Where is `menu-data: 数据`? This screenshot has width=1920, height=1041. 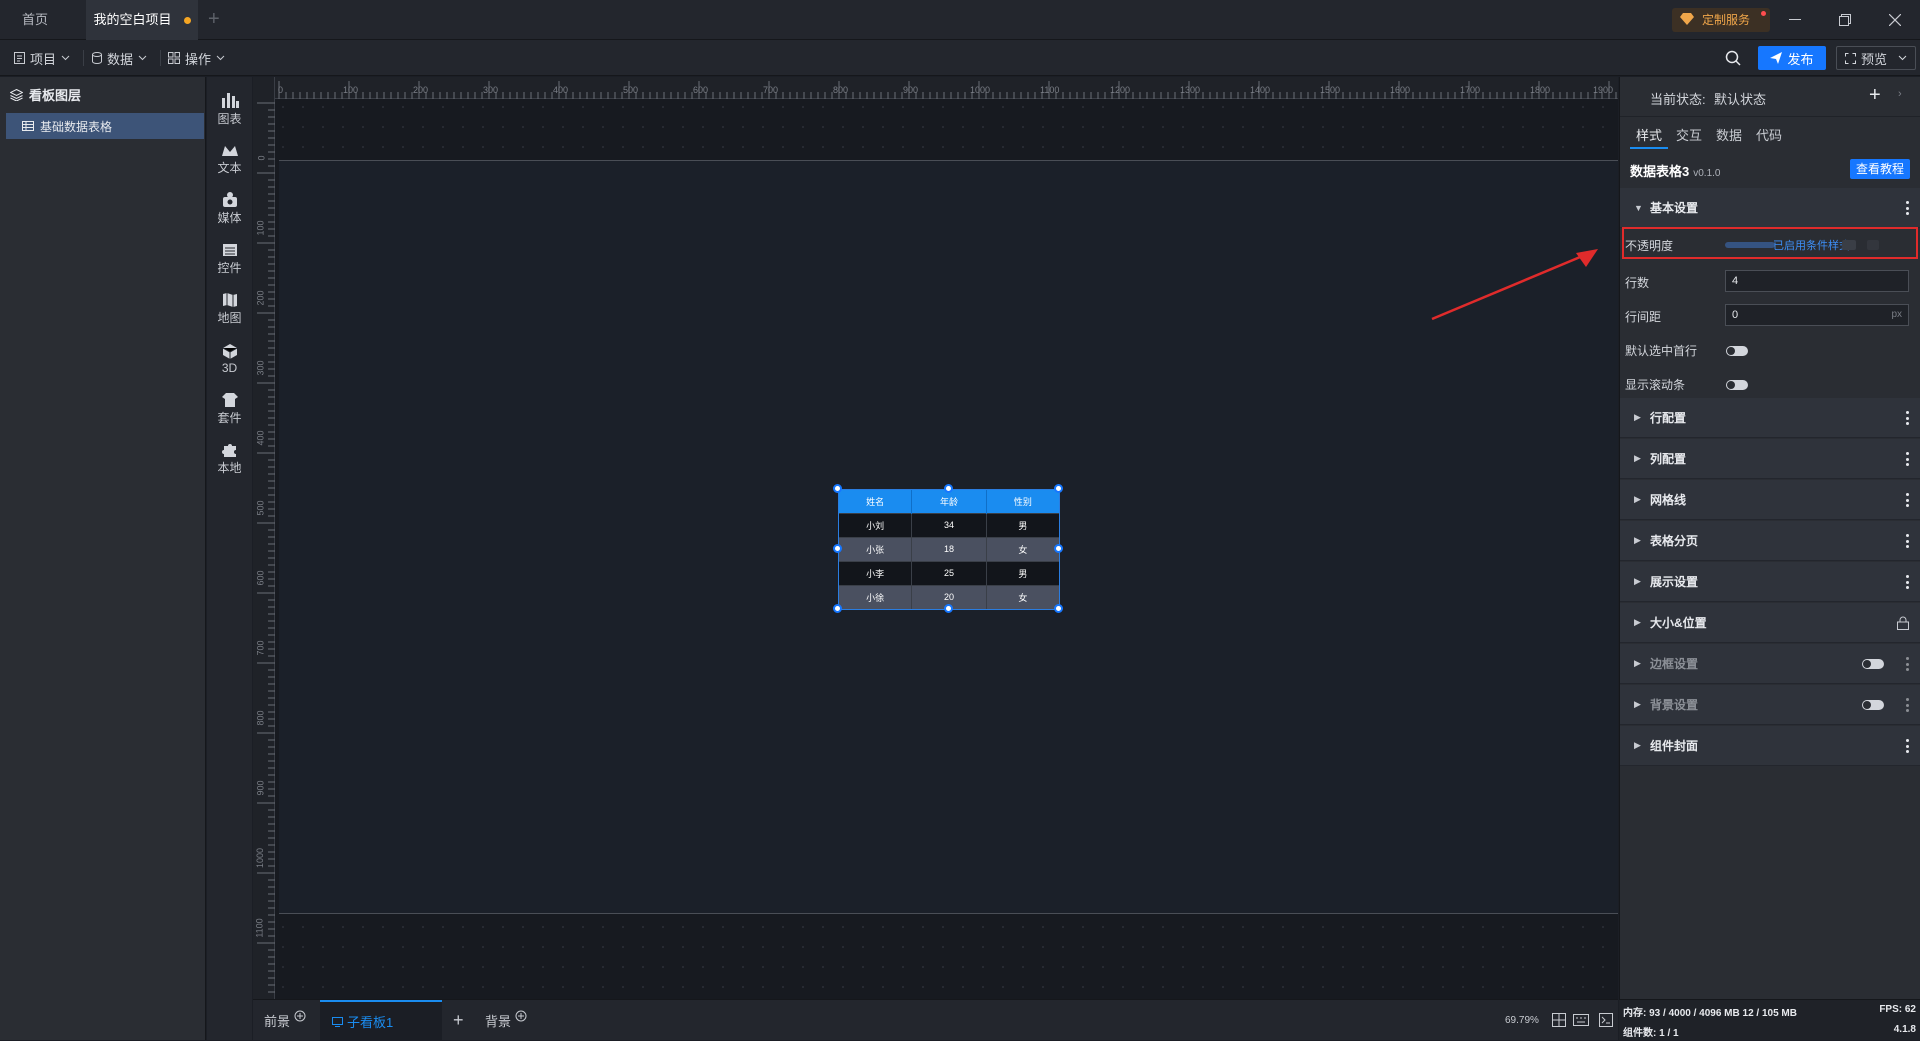
menu-data: 数据 is located at coordinates (119, 58).